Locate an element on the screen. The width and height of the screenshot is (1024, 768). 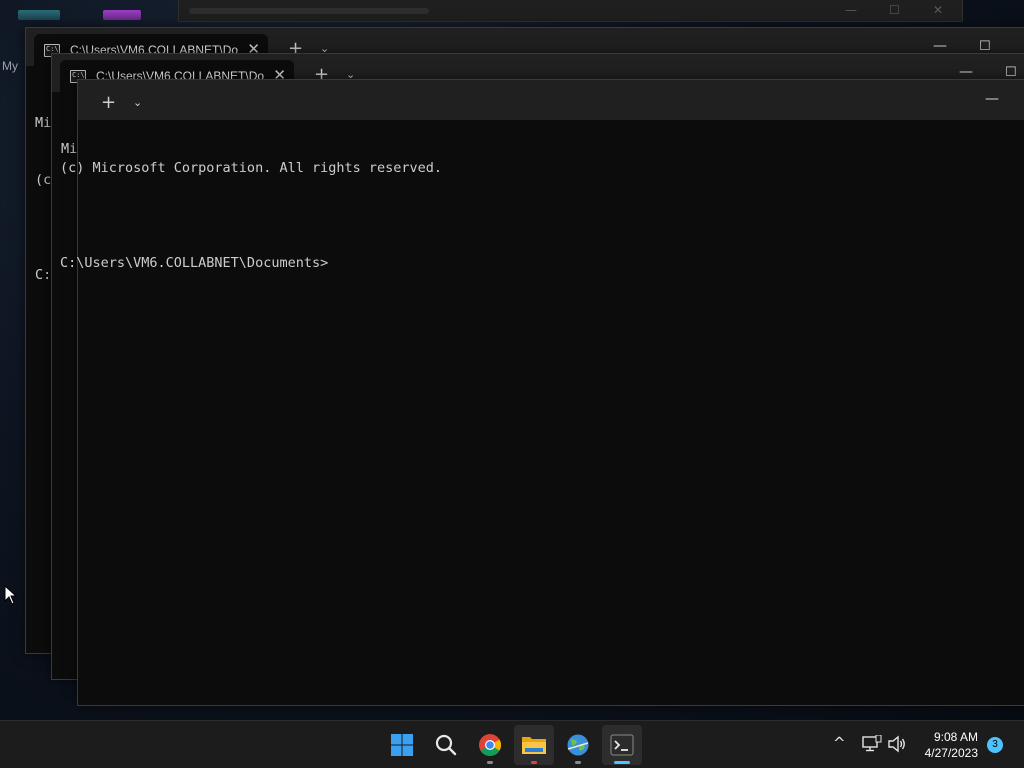
file-explorer-button is located at coordinates (534, 745).